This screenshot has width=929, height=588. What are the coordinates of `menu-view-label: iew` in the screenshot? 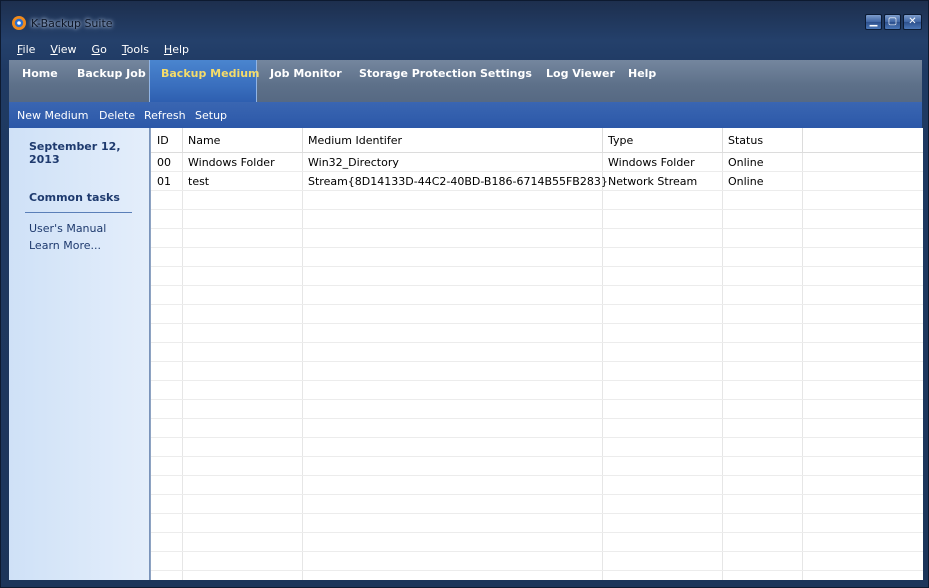 It's located at (67, 49).